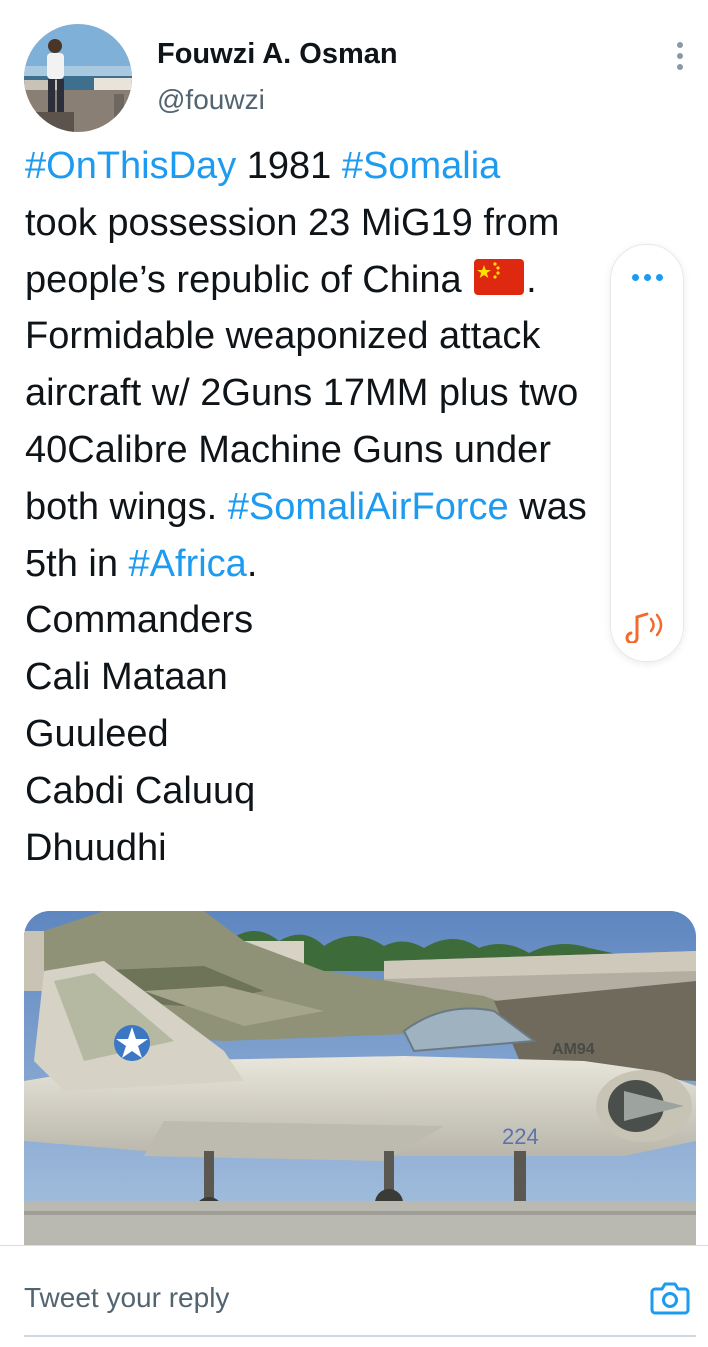  Describe the element at coordinates (288, 449) in the screenshot. I see `tweet-line: 40Calibre Machine Guns under` at that location.